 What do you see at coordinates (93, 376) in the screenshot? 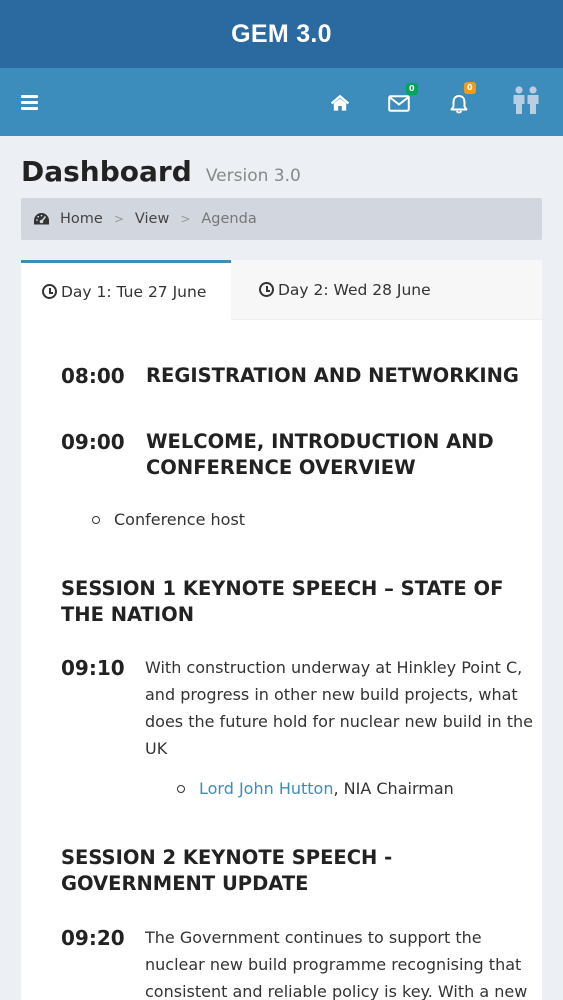
I see `agenda-time: 08:00` at bounding box center [93, 376].